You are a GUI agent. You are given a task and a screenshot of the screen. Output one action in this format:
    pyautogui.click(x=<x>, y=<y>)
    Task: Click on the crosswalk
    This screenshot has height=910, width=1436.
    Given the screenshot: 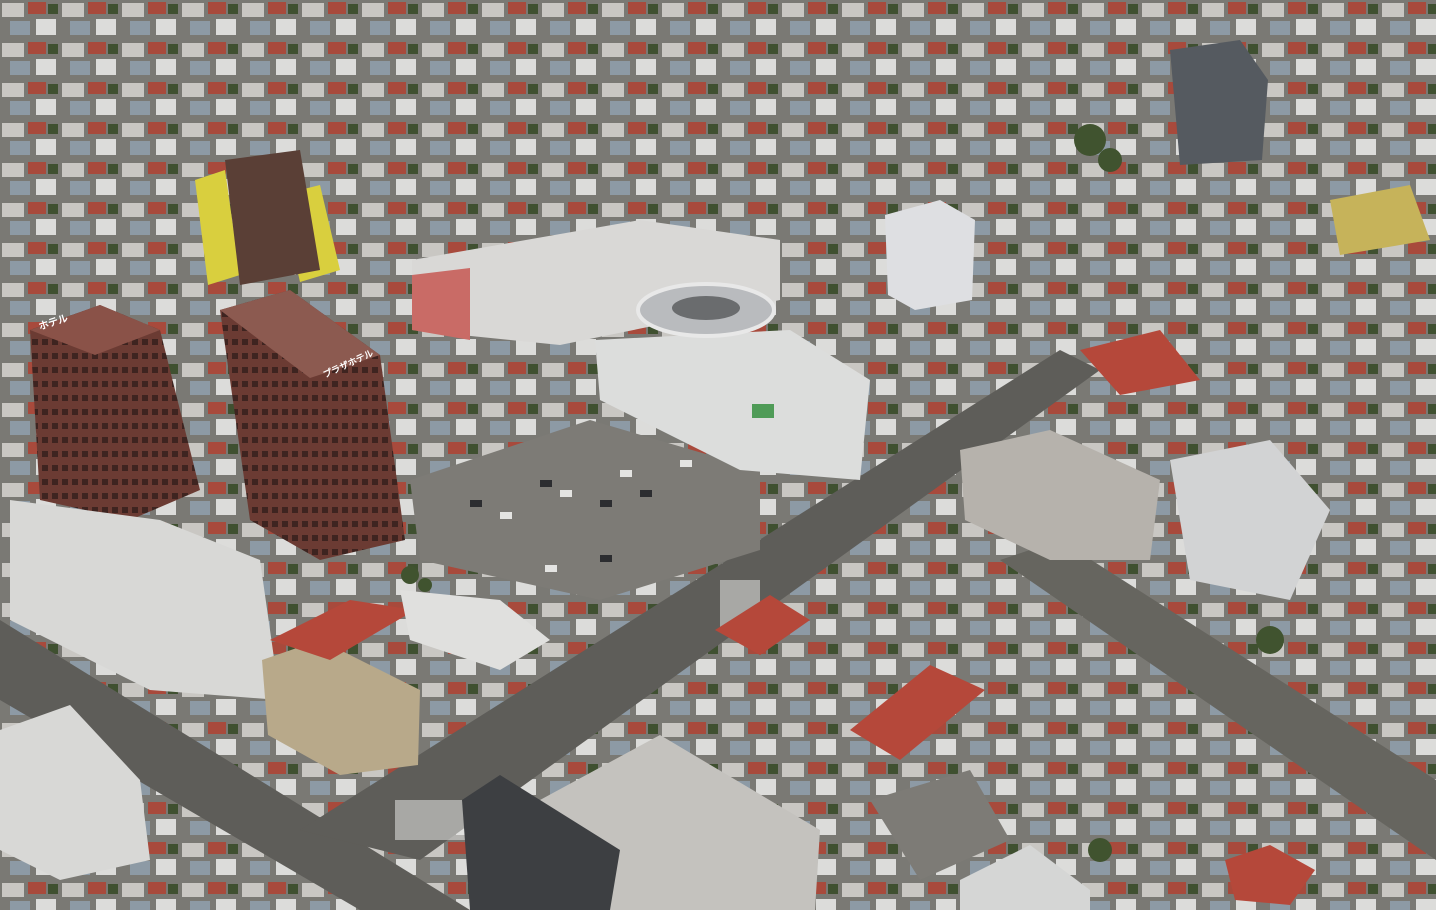 What is the action you would take?
    pyautogui.click(x=430, y=820)
    